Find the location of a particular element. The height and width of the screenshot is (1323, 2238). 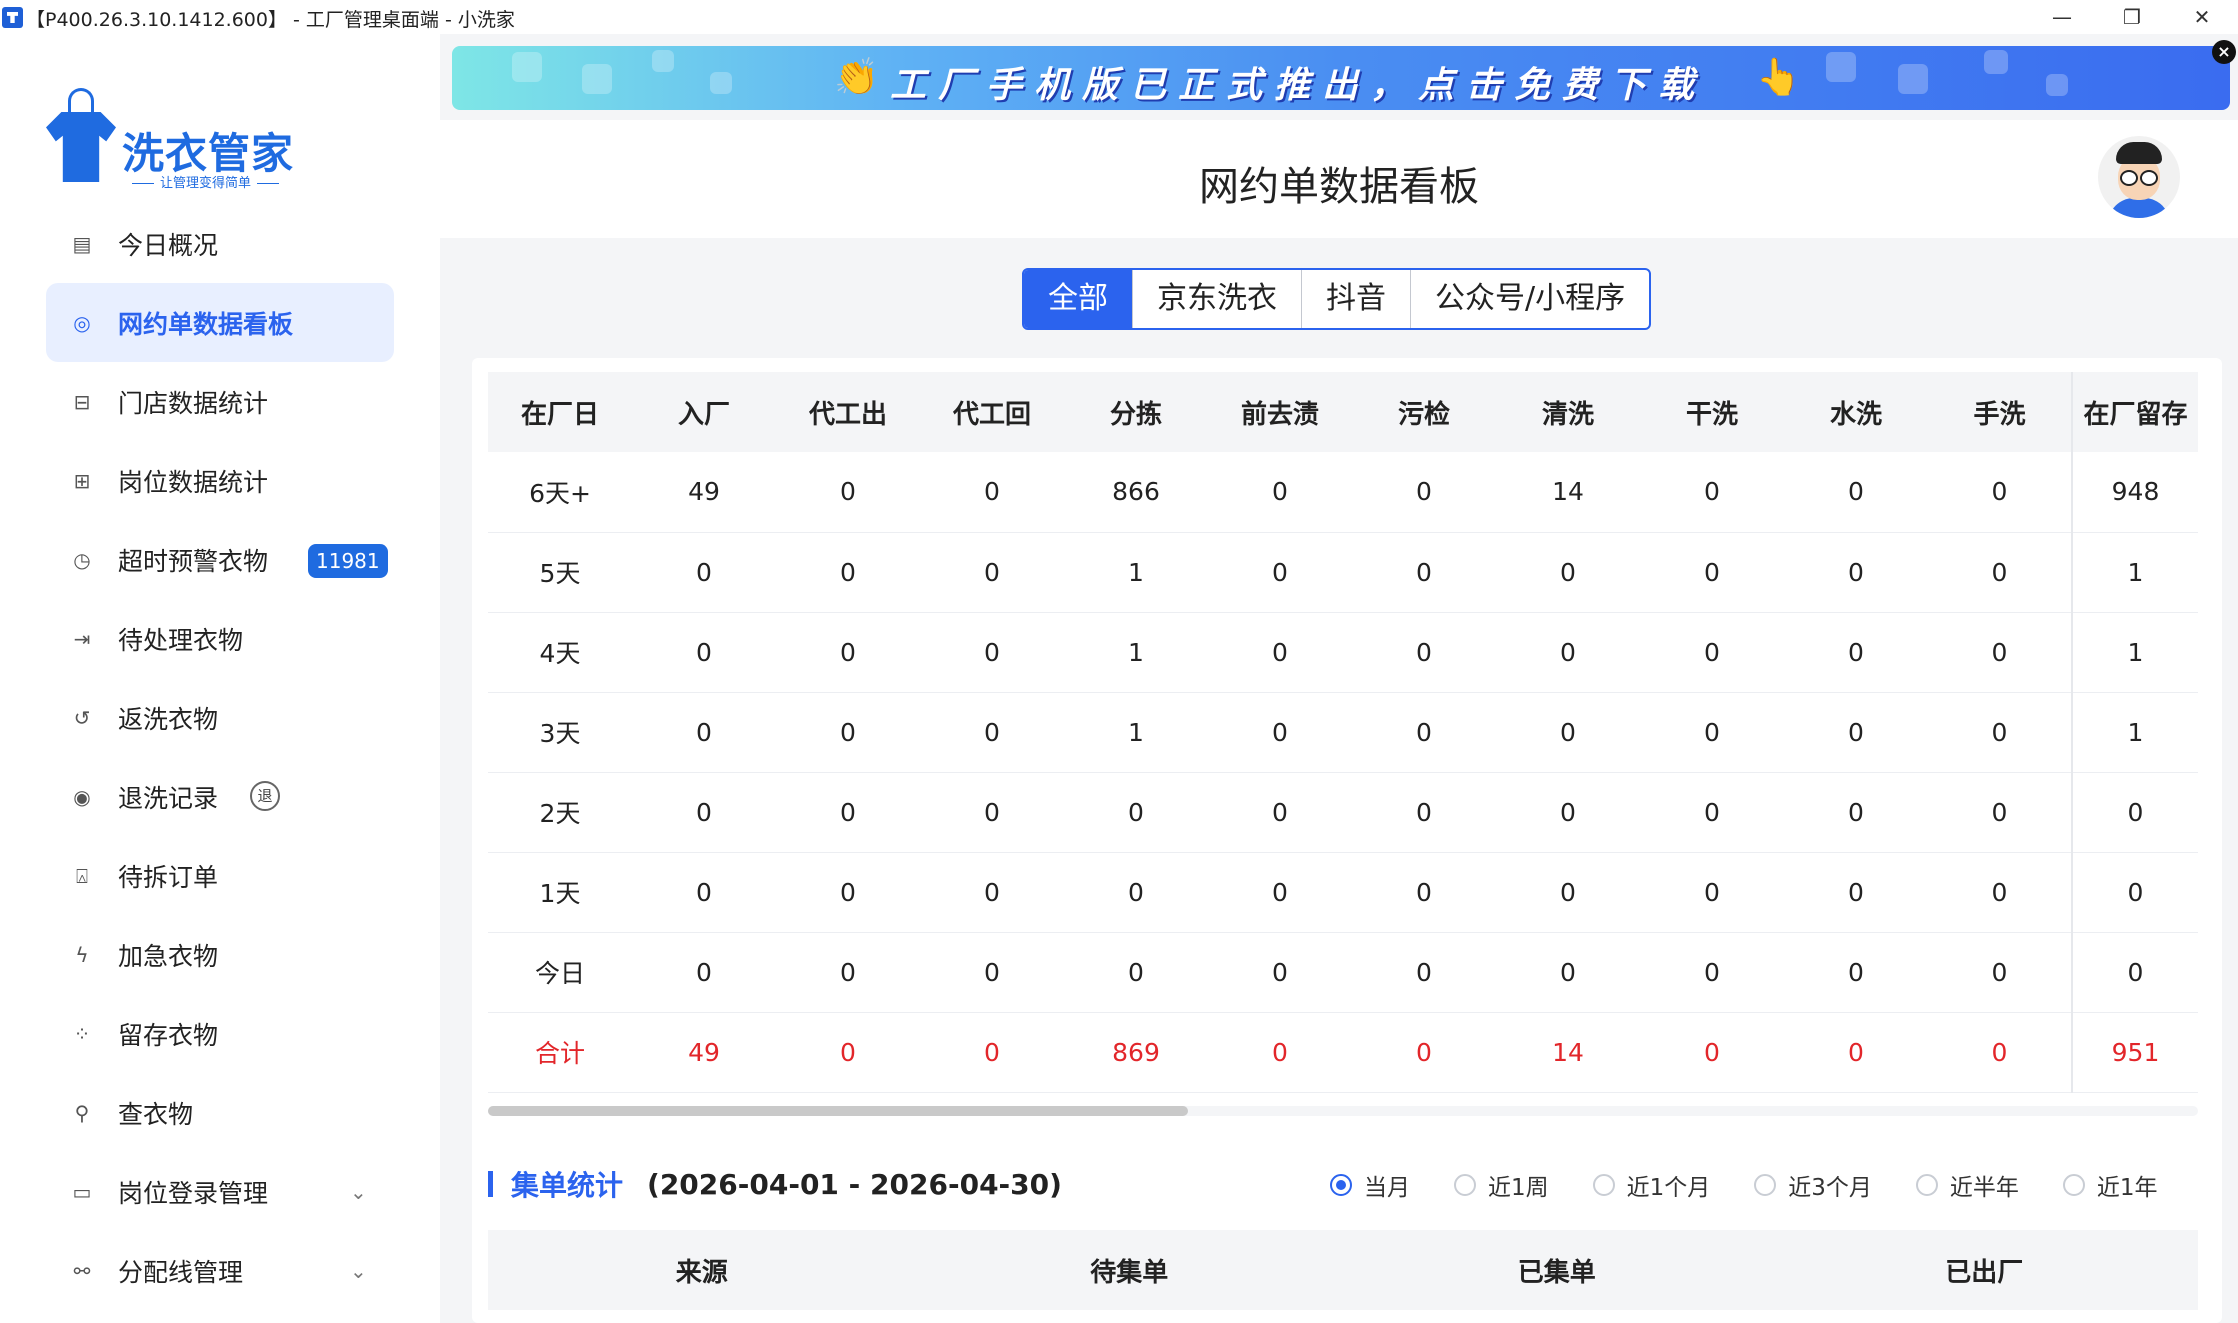

horizontal-scrollbar is located at coordinates (1343, 1111).